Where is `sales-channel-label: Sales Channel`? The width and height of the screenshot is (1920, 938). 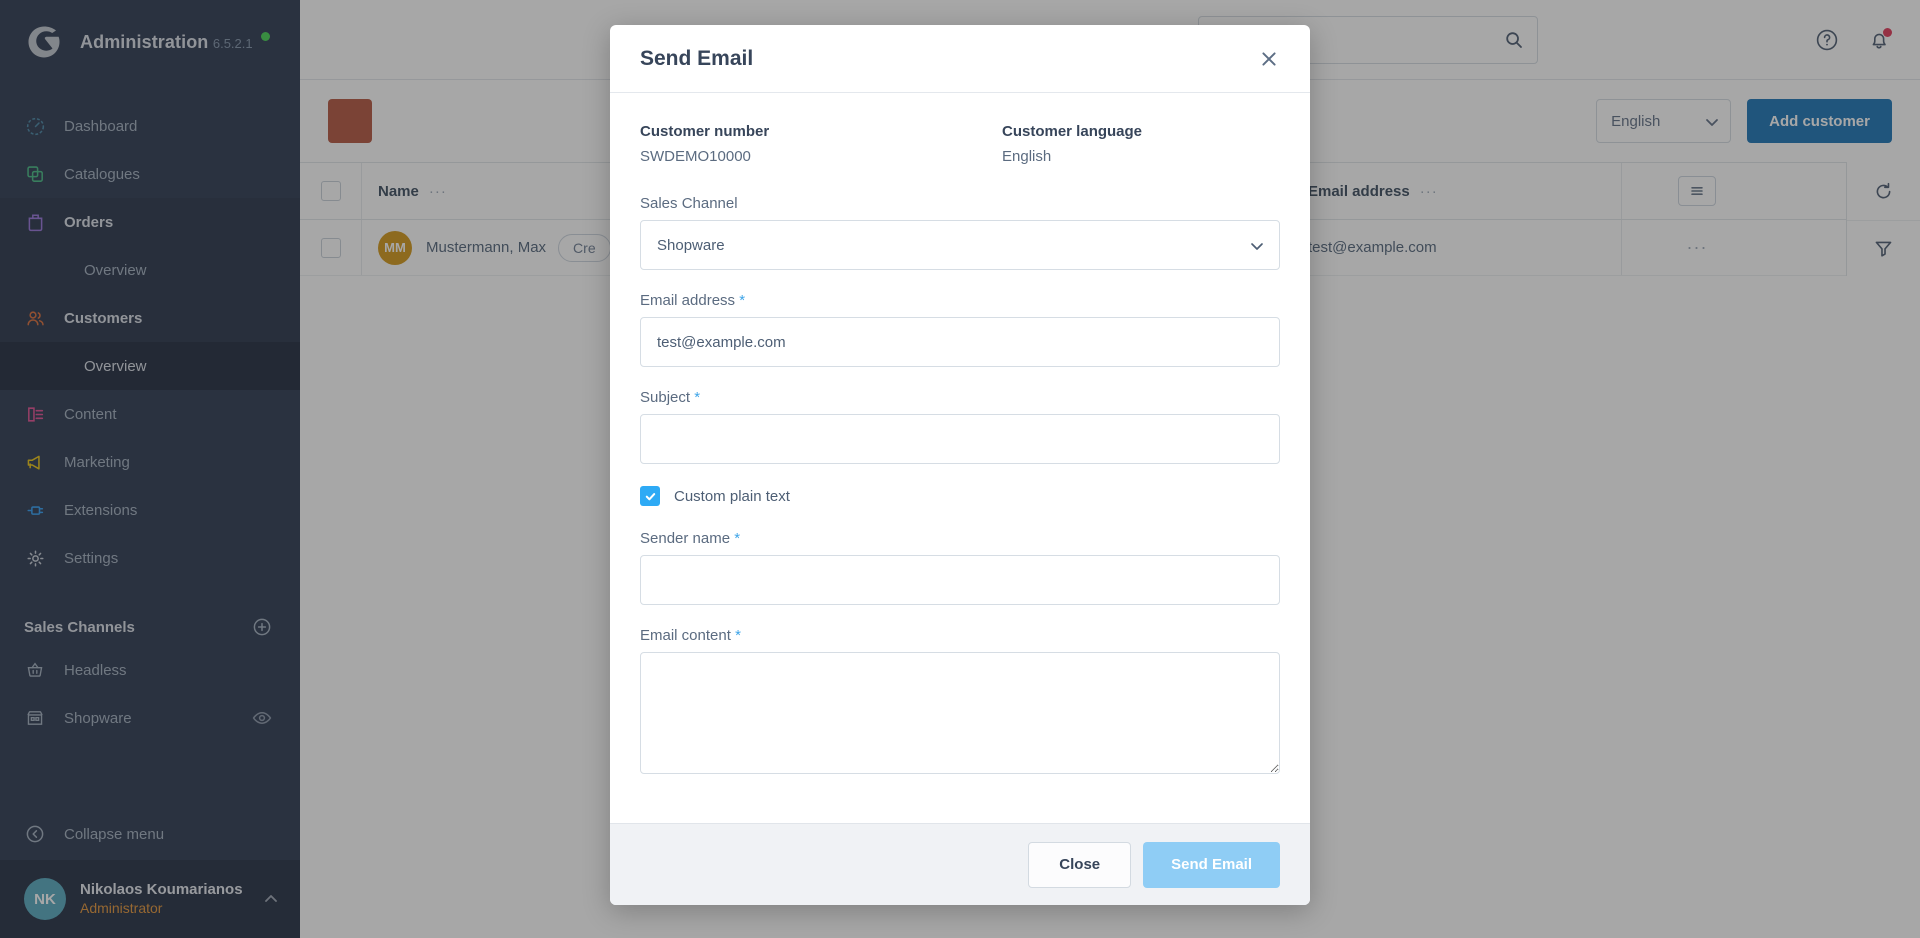 sales-channel-label: Sales Channel is located at coordinates (689, 203).